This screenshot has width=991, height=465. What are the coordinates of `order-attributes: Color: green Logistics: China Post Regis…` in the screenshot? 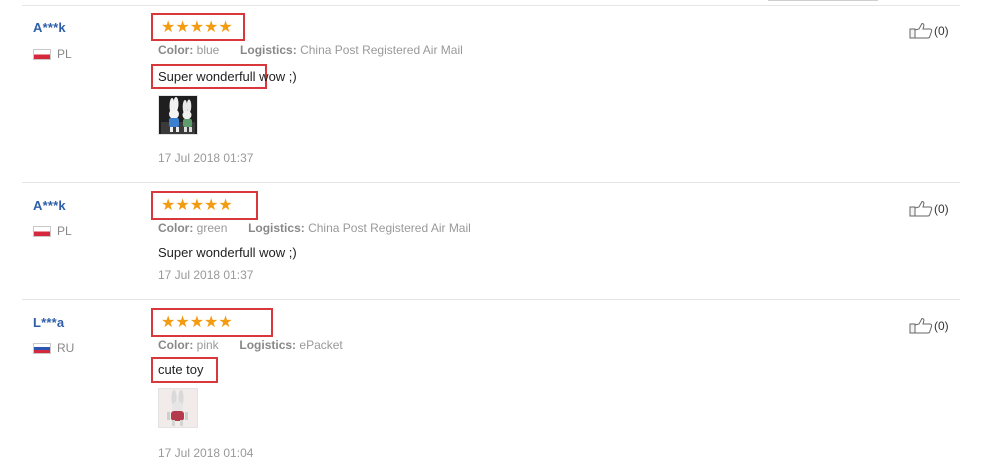 It's located at (314, 228).